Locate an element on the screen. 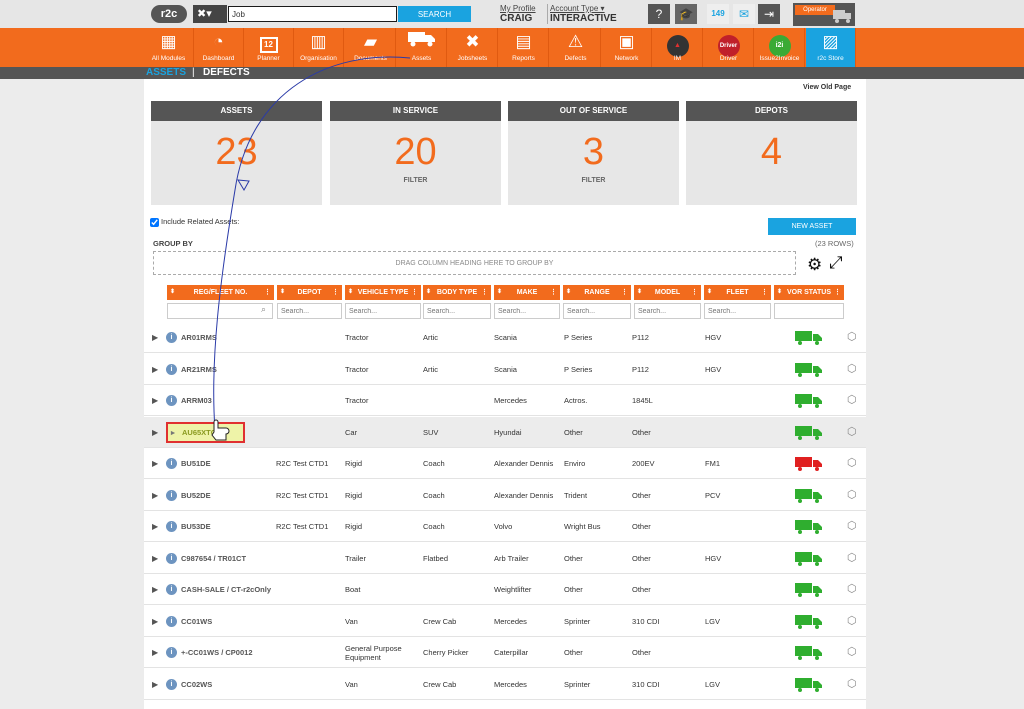 This screenshot has height=709, width=1024. table-row: ▶iAU65XTCCarSUVHyundaiOtherOther⬡ is located at coordinates (505, 432).